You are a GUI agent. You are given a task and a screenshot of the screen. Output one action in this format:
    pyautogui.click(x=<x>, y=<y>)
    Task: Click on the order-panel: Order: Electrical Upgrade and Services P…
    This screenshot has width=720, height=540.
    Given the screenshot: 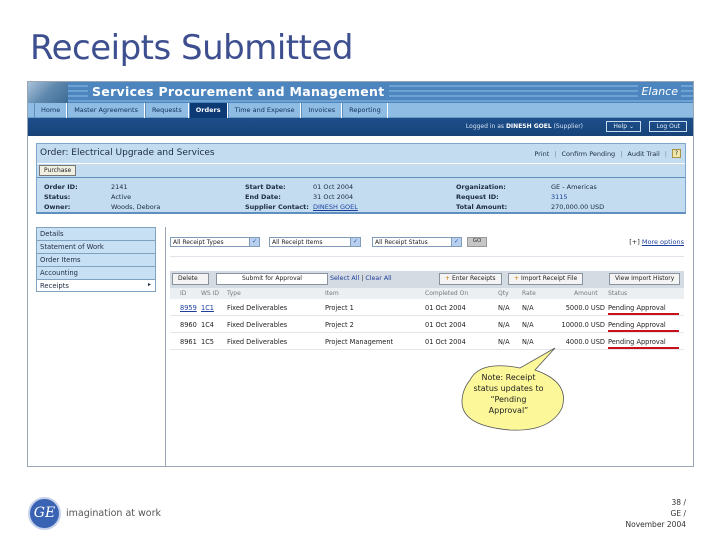 What is the action you would take?
    pyautogui.click(x=361, y=178)
    